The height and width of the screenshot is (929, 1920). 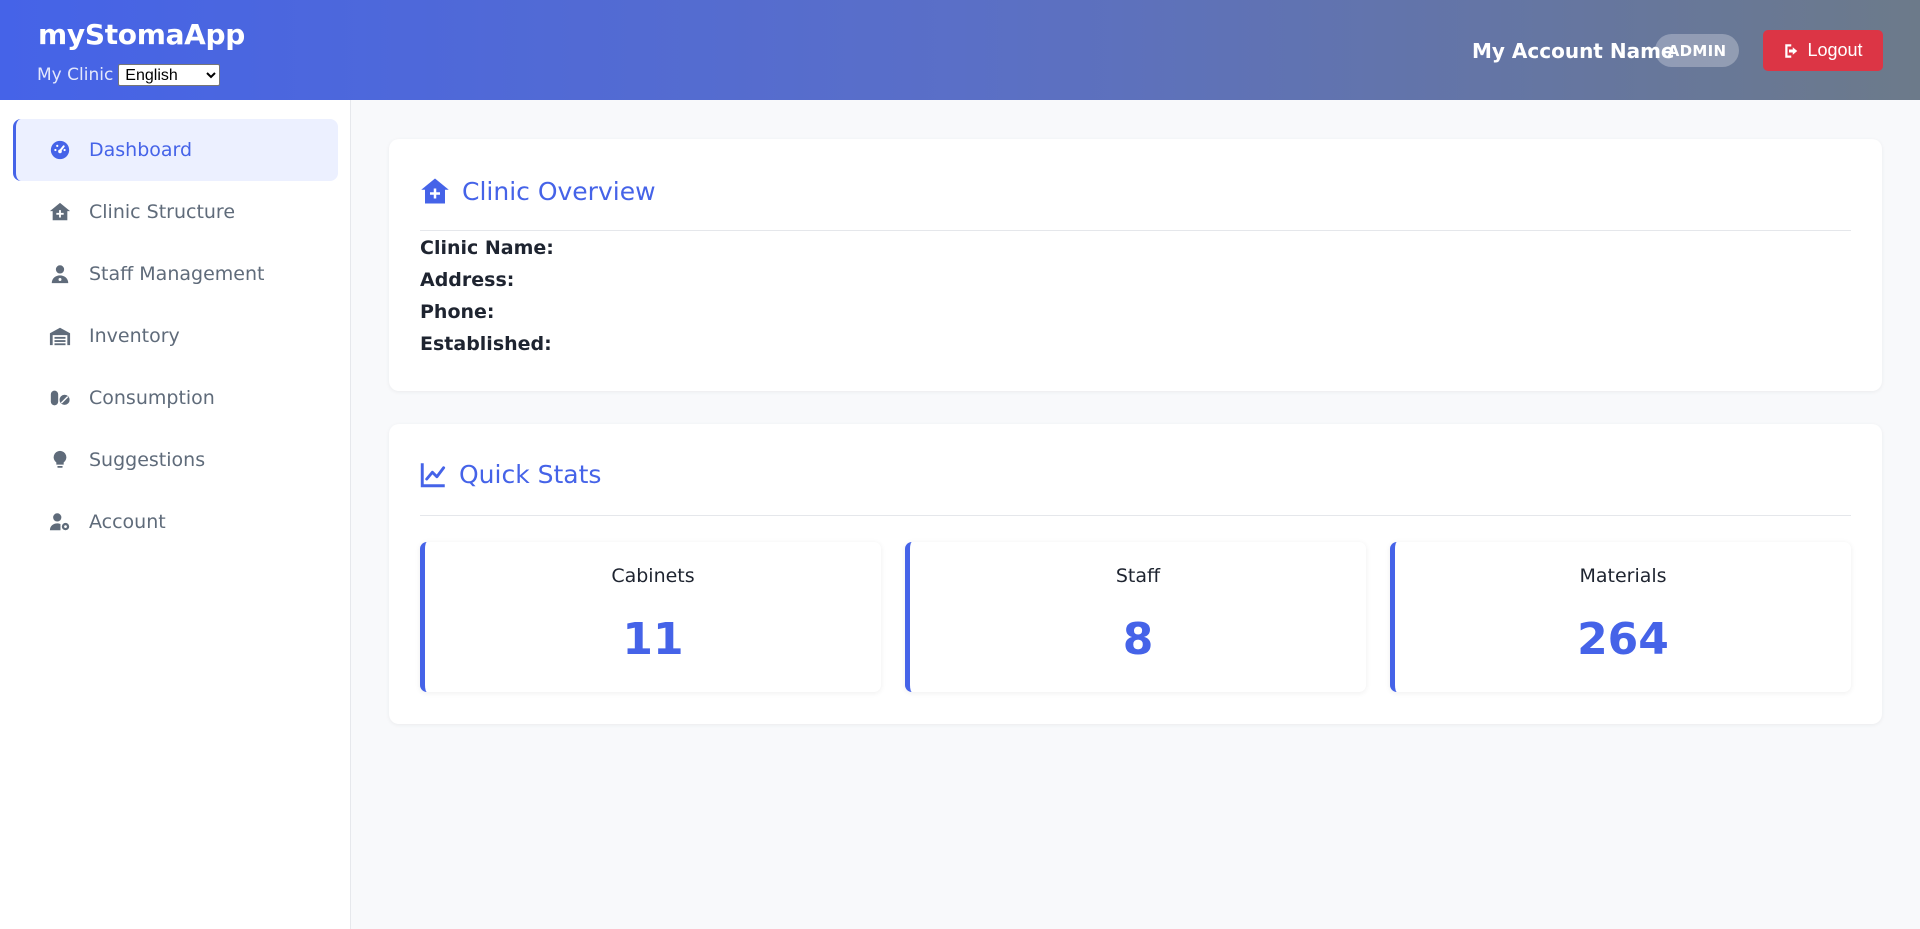 I want to click on sidebar-item-staff-management: Staff Management, so click(x=175, y=274).